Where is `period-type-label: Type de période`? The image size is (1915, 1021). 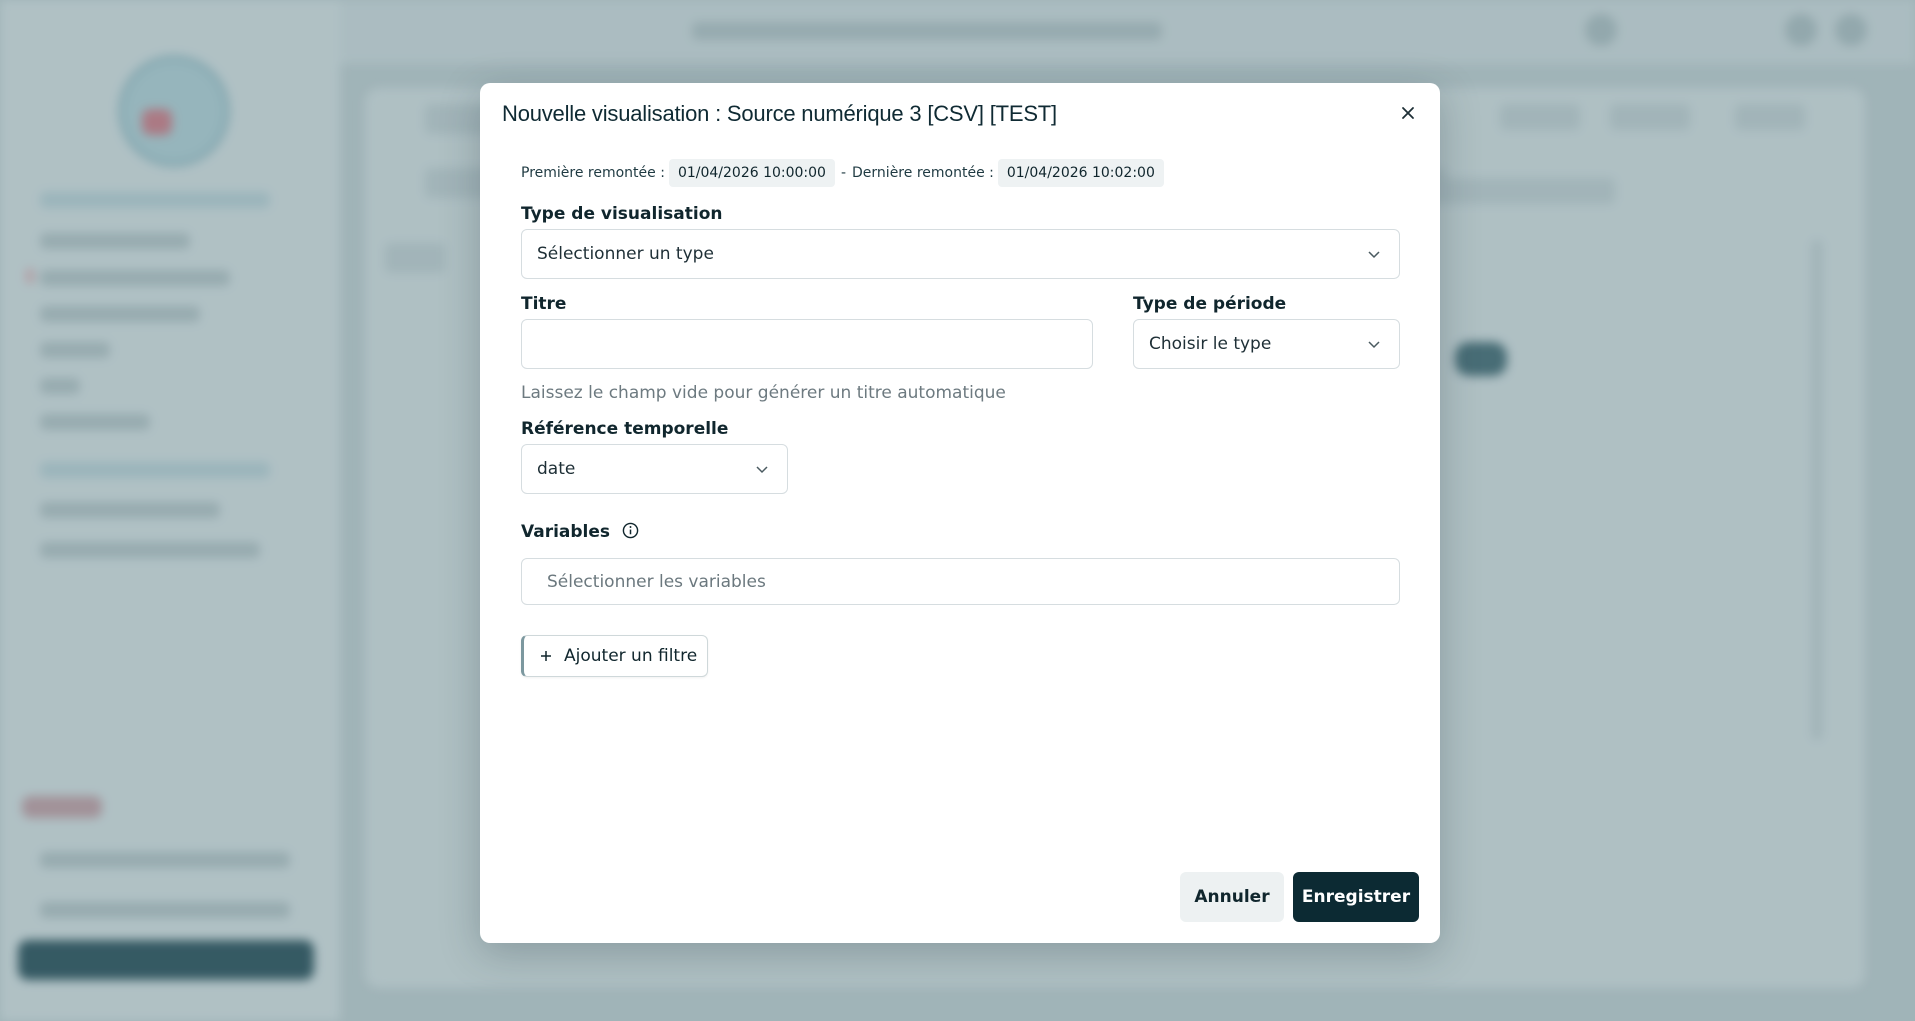
period-type-label: Type de période is located at coordinates (1210, 304).